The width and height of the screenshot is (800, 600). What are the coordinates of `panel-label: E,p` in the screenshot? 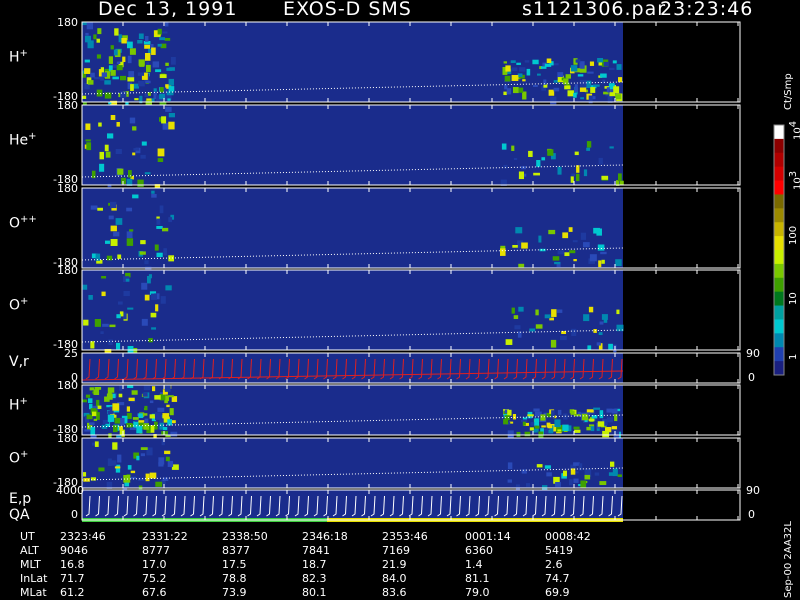 It's located at (20, 499).